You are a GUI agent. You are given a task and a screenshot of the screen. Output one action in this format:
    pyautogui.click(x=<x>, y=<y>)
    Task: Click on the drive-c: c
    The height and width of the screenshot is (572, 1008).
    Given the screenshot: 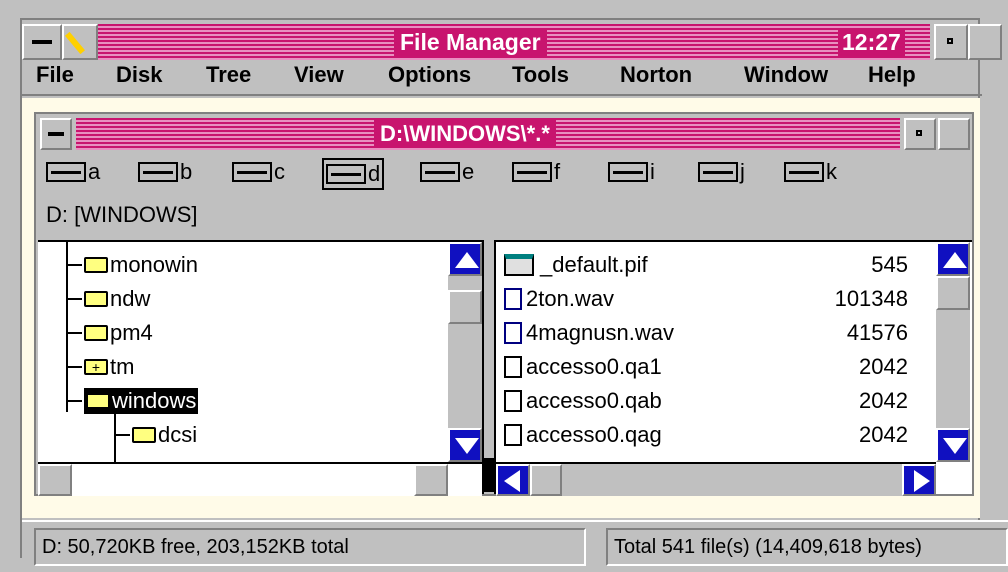 What is the action you would take?
    pyautogui.click(x=258, y=172)
    